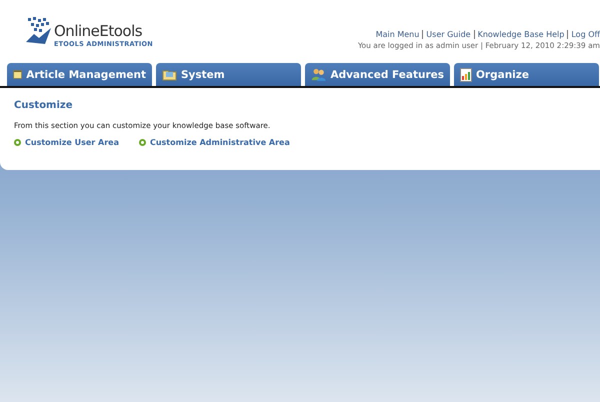 The width and height of the screenshot is (600, 402). I want to click on header-link: Log Off, so click(585, 34).